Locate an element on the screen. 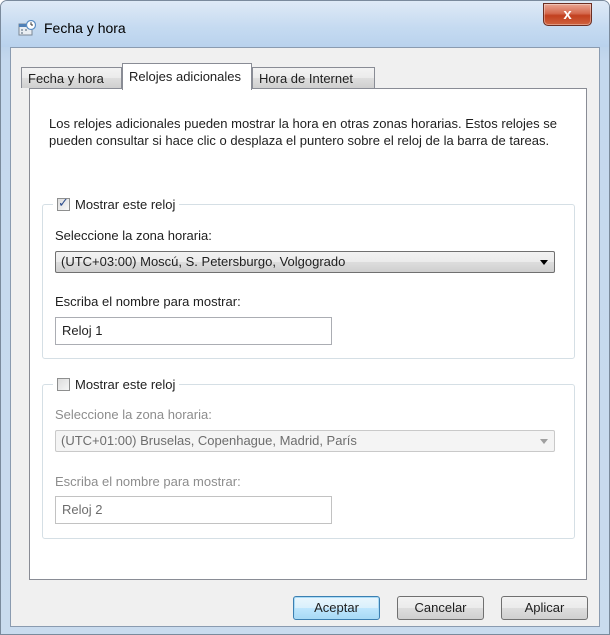 The width and height of the screenshot is (610, 635). title-bar: Fecha y hora x is located at coordinates (305, 24).